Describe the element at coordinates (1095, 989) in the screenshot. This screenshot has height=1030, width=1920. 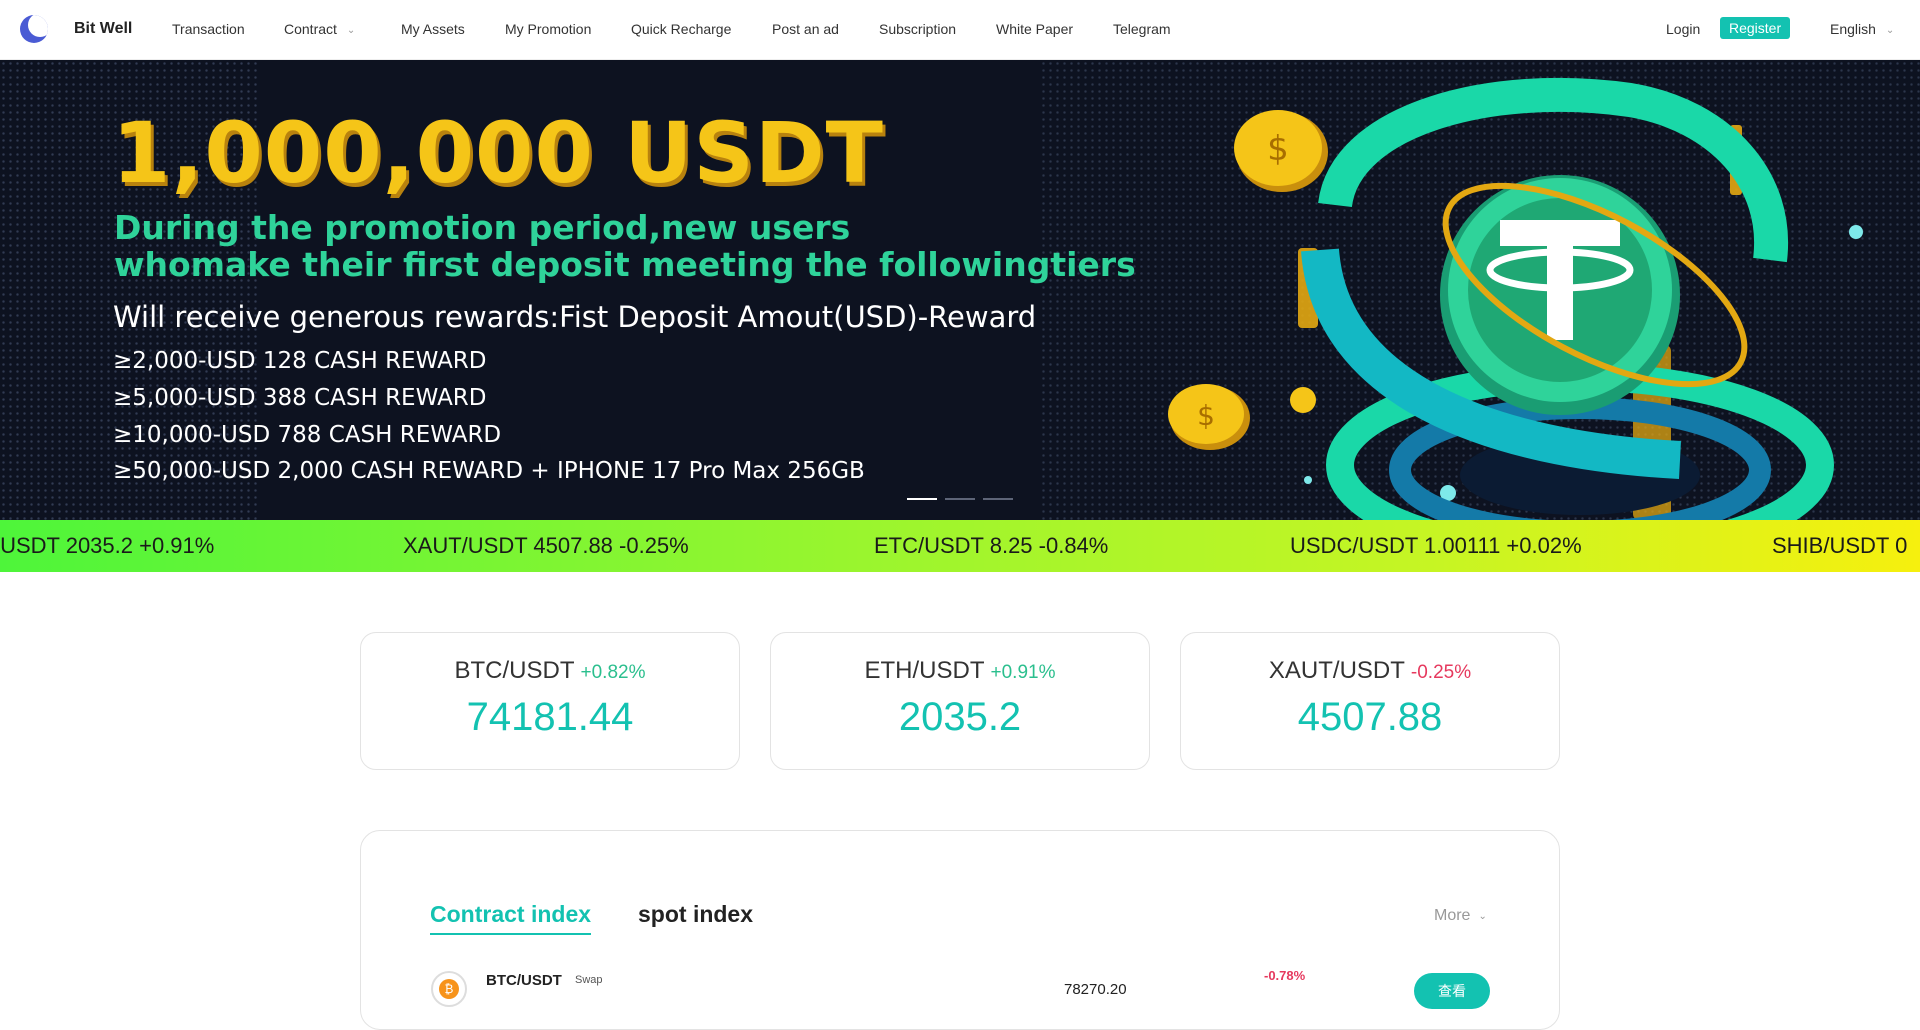
I see `row-price: 78270.20` at that location.